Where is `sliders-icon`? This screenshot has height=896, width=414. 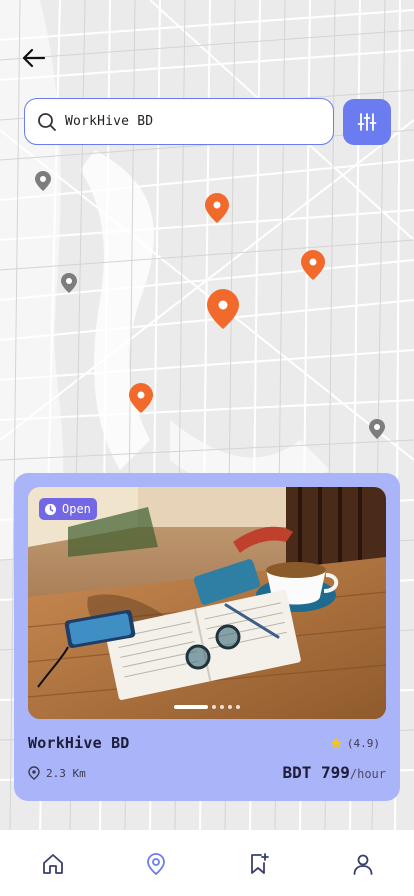 sliders-icon is located at coordinates (367, 122).